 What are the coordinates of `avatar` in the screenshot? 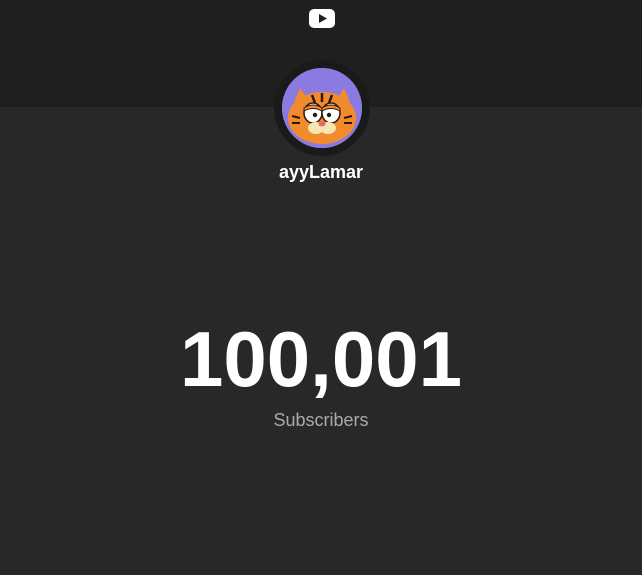 It's located at (322, 108).